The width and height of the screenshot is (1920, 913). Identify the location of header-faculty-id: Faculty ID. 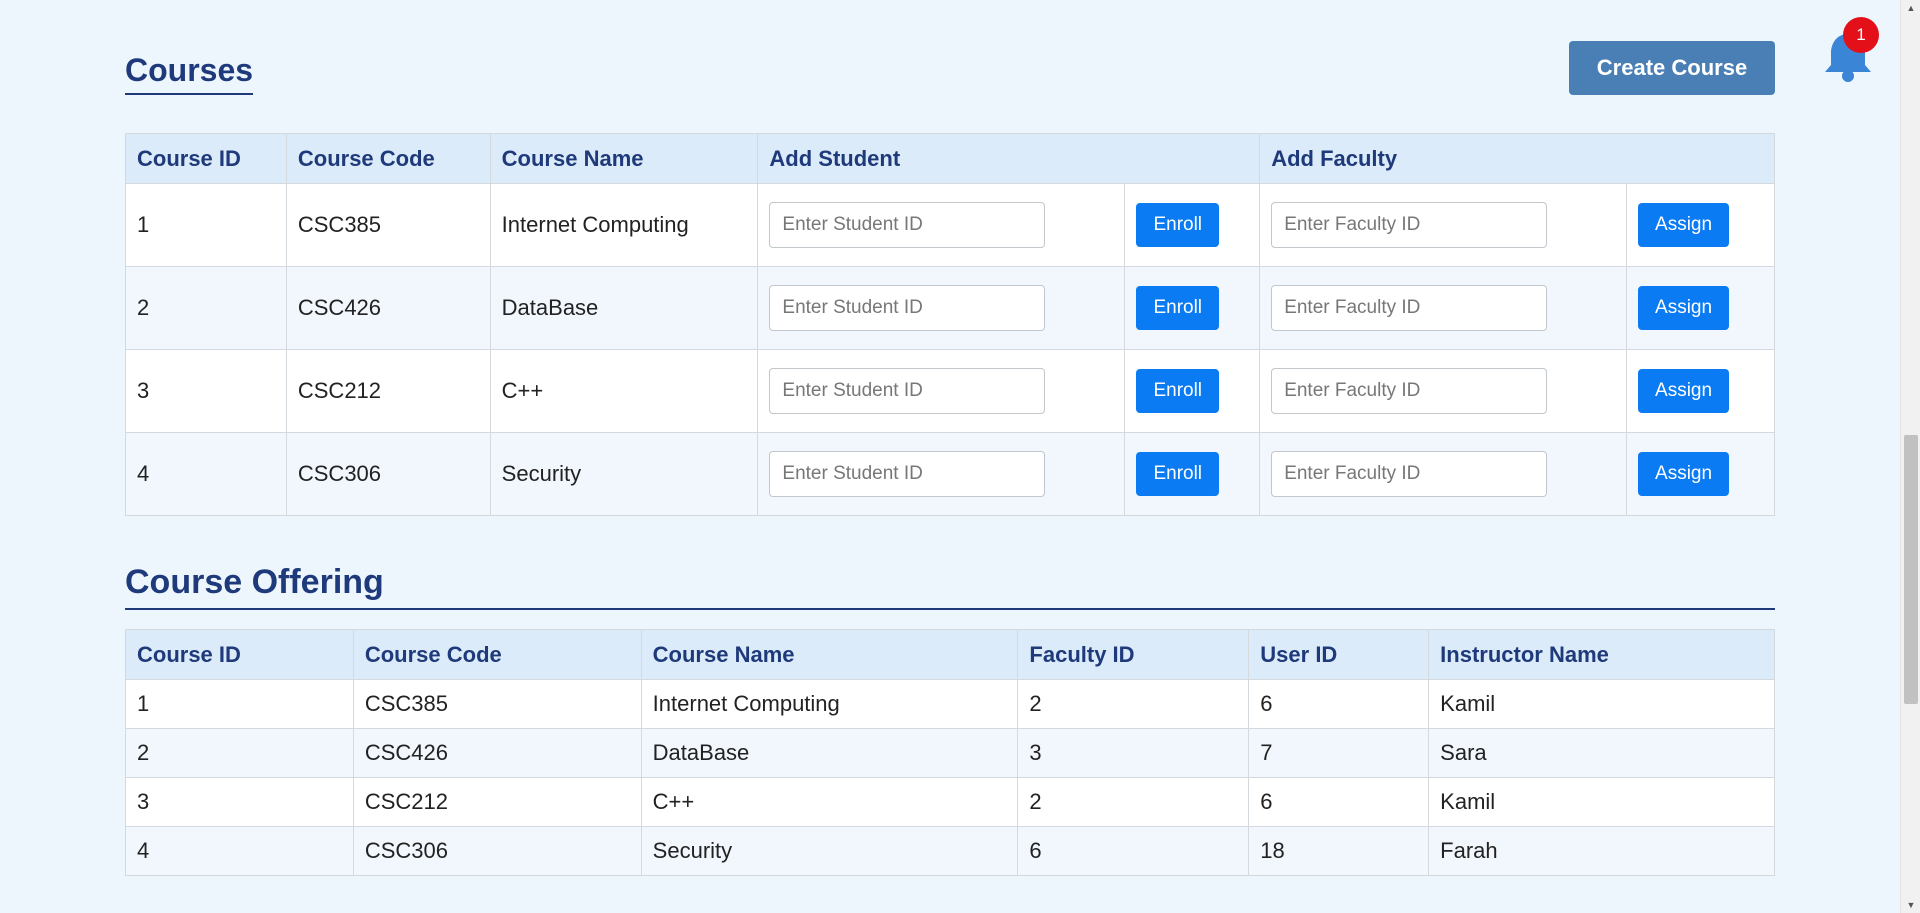
(1133, 654).